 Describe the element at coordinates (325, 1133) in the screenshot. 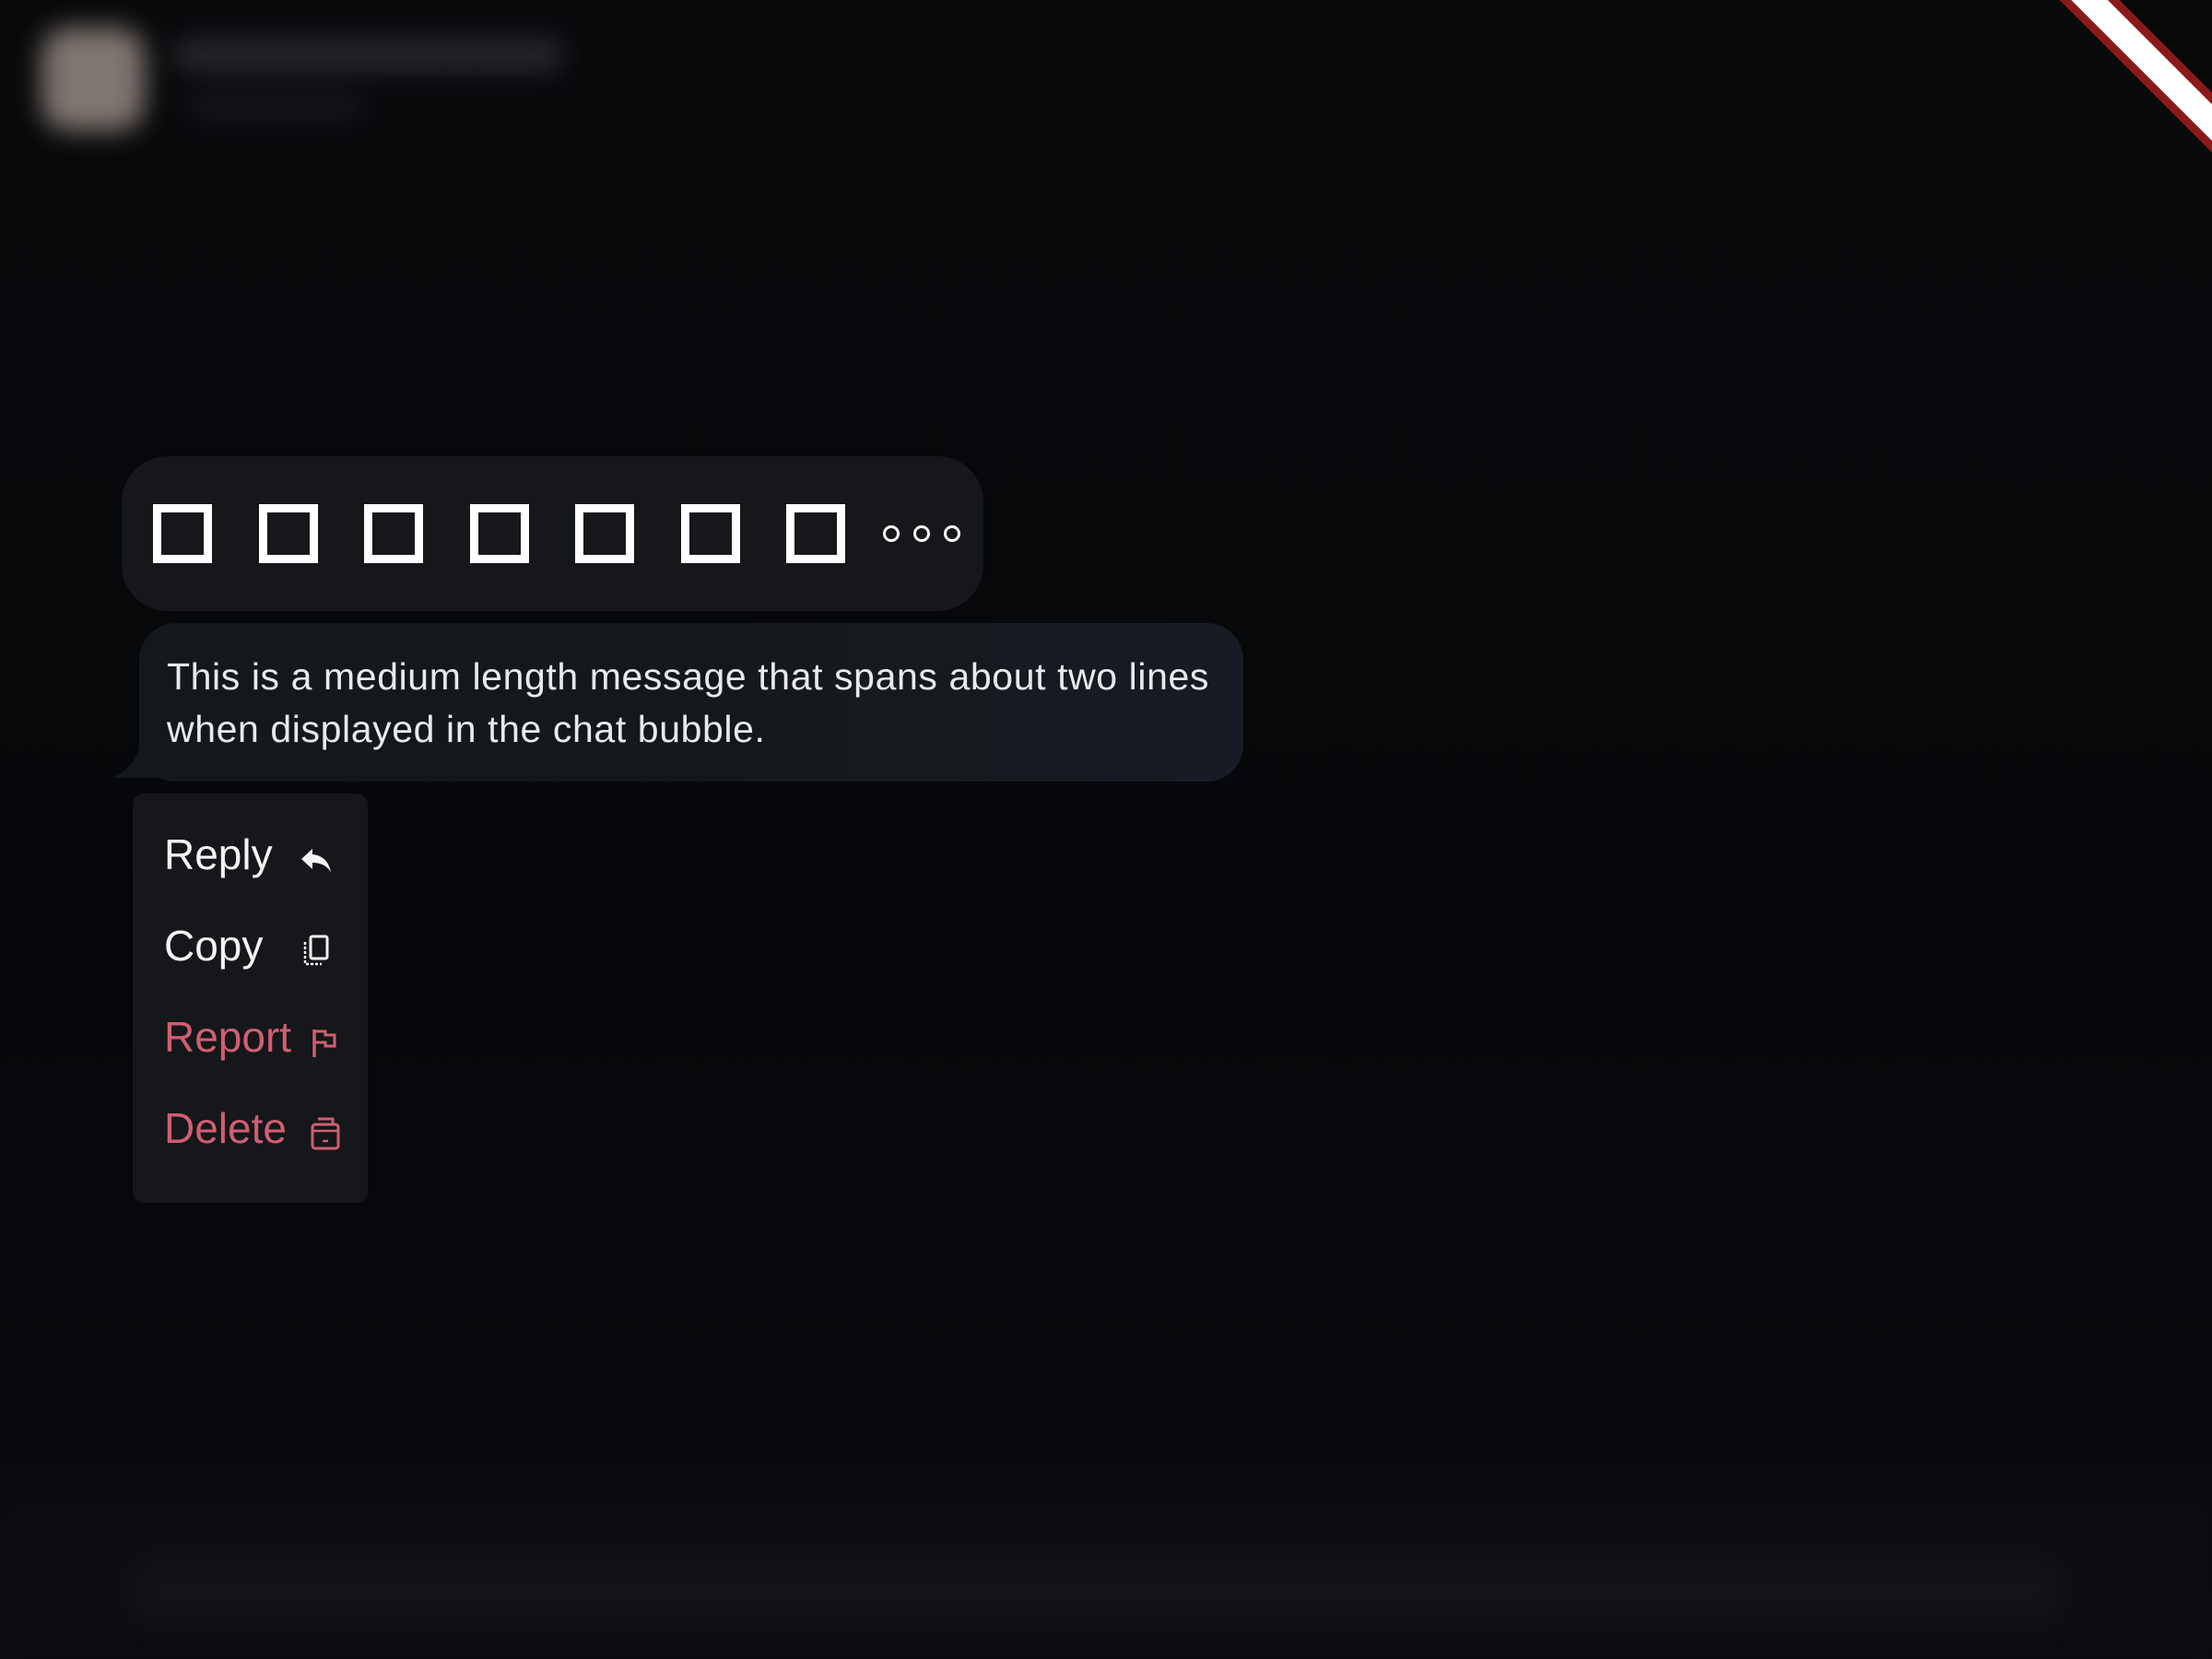

I see `trash-icon` at that location.